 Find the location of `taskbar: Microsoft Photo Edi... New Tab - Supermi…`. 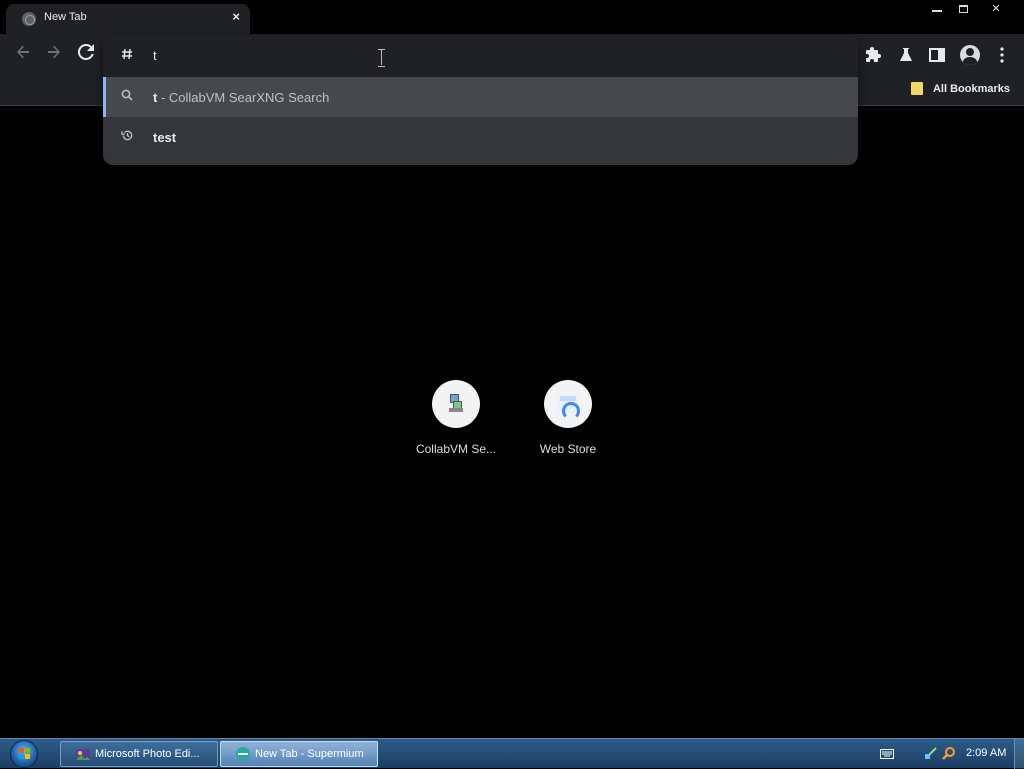

taskbar: Microsoft Photo Edi... New Tab - Supermi… is located at coordinates (512, 753).